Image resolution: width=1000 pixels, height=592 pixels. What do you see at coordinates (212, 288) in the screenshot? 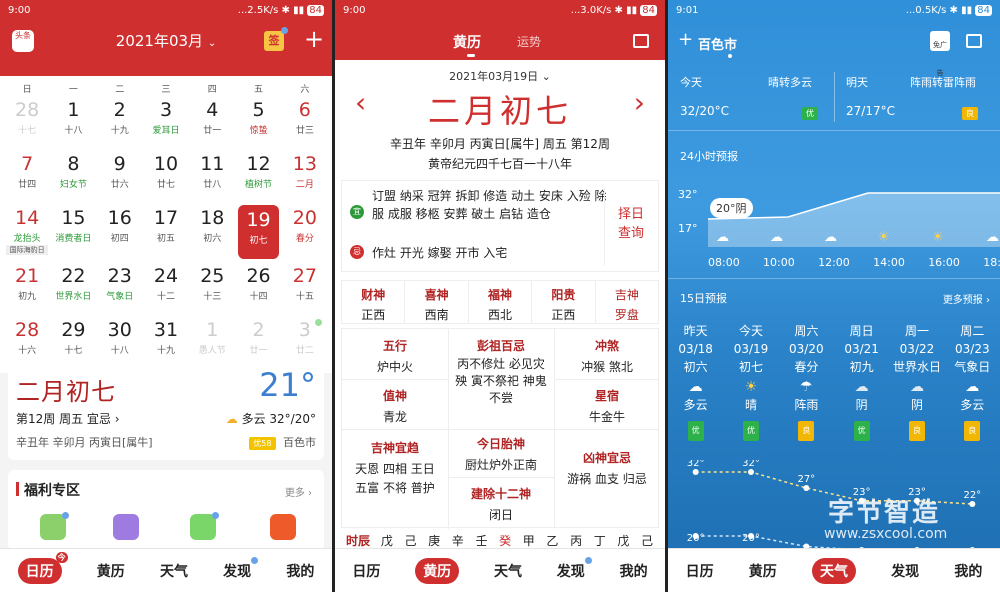
I see `calendar-day: 25 十三` at bounding box center [212, 288].